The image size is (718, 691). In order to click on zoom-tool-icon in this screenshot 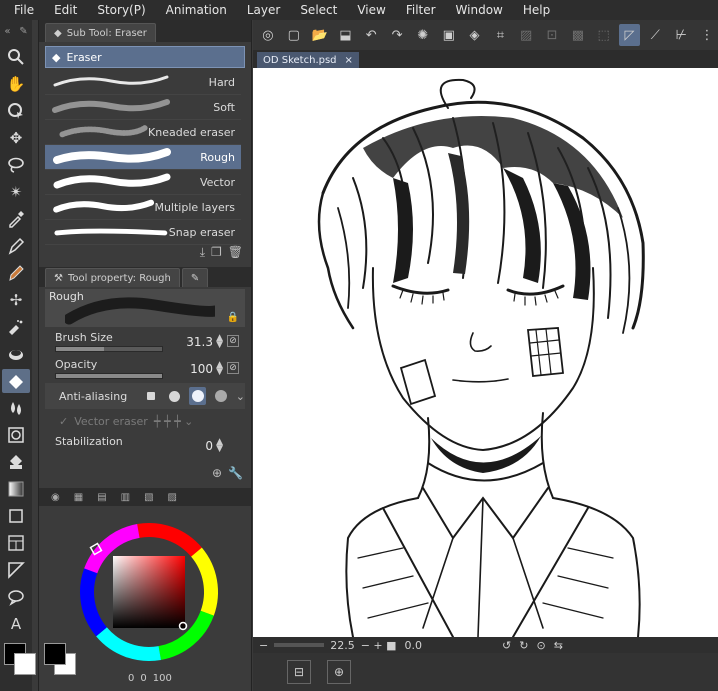, I will do `click(16, 57)`.